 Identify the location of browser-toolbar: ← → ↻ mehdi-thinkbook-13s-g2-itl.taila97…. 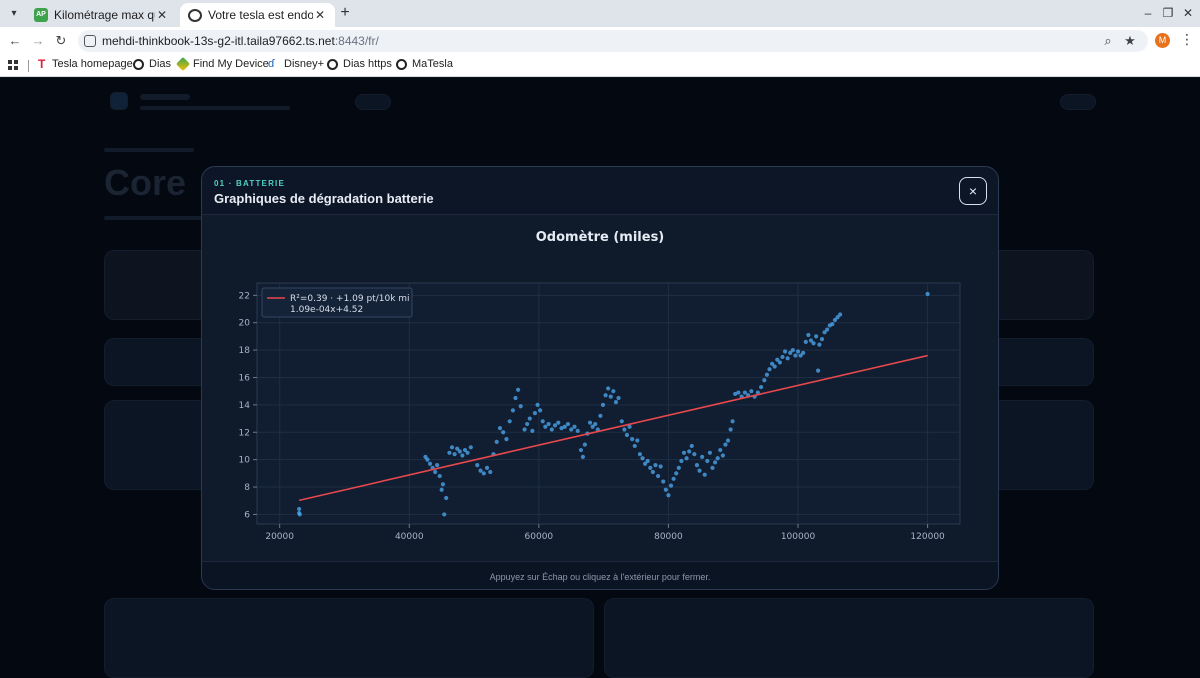
(600, 41).